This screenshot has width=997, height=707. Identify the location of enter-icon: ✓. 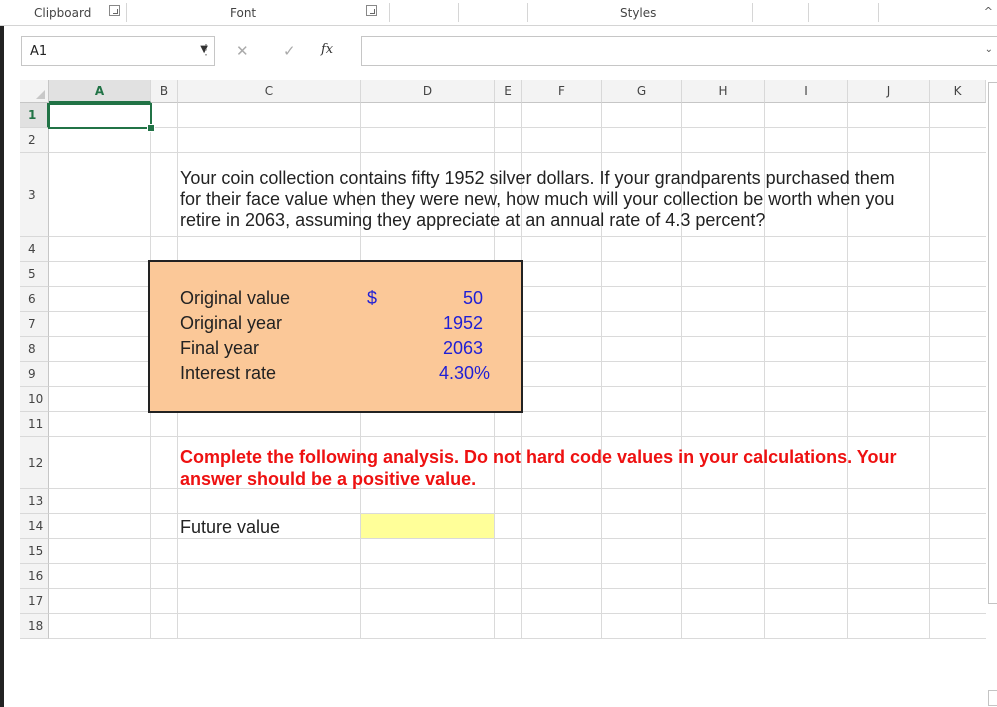
(289, 51).